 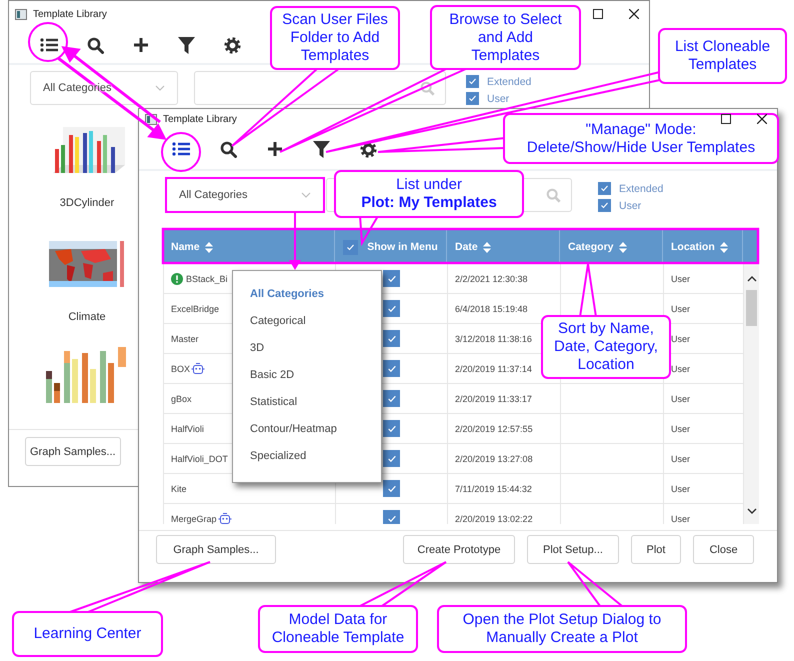 What do you see at coordinates (245, 195) in the screenshot?
I see `category-dropdown: All Categories` at bounding box center [245, 195].